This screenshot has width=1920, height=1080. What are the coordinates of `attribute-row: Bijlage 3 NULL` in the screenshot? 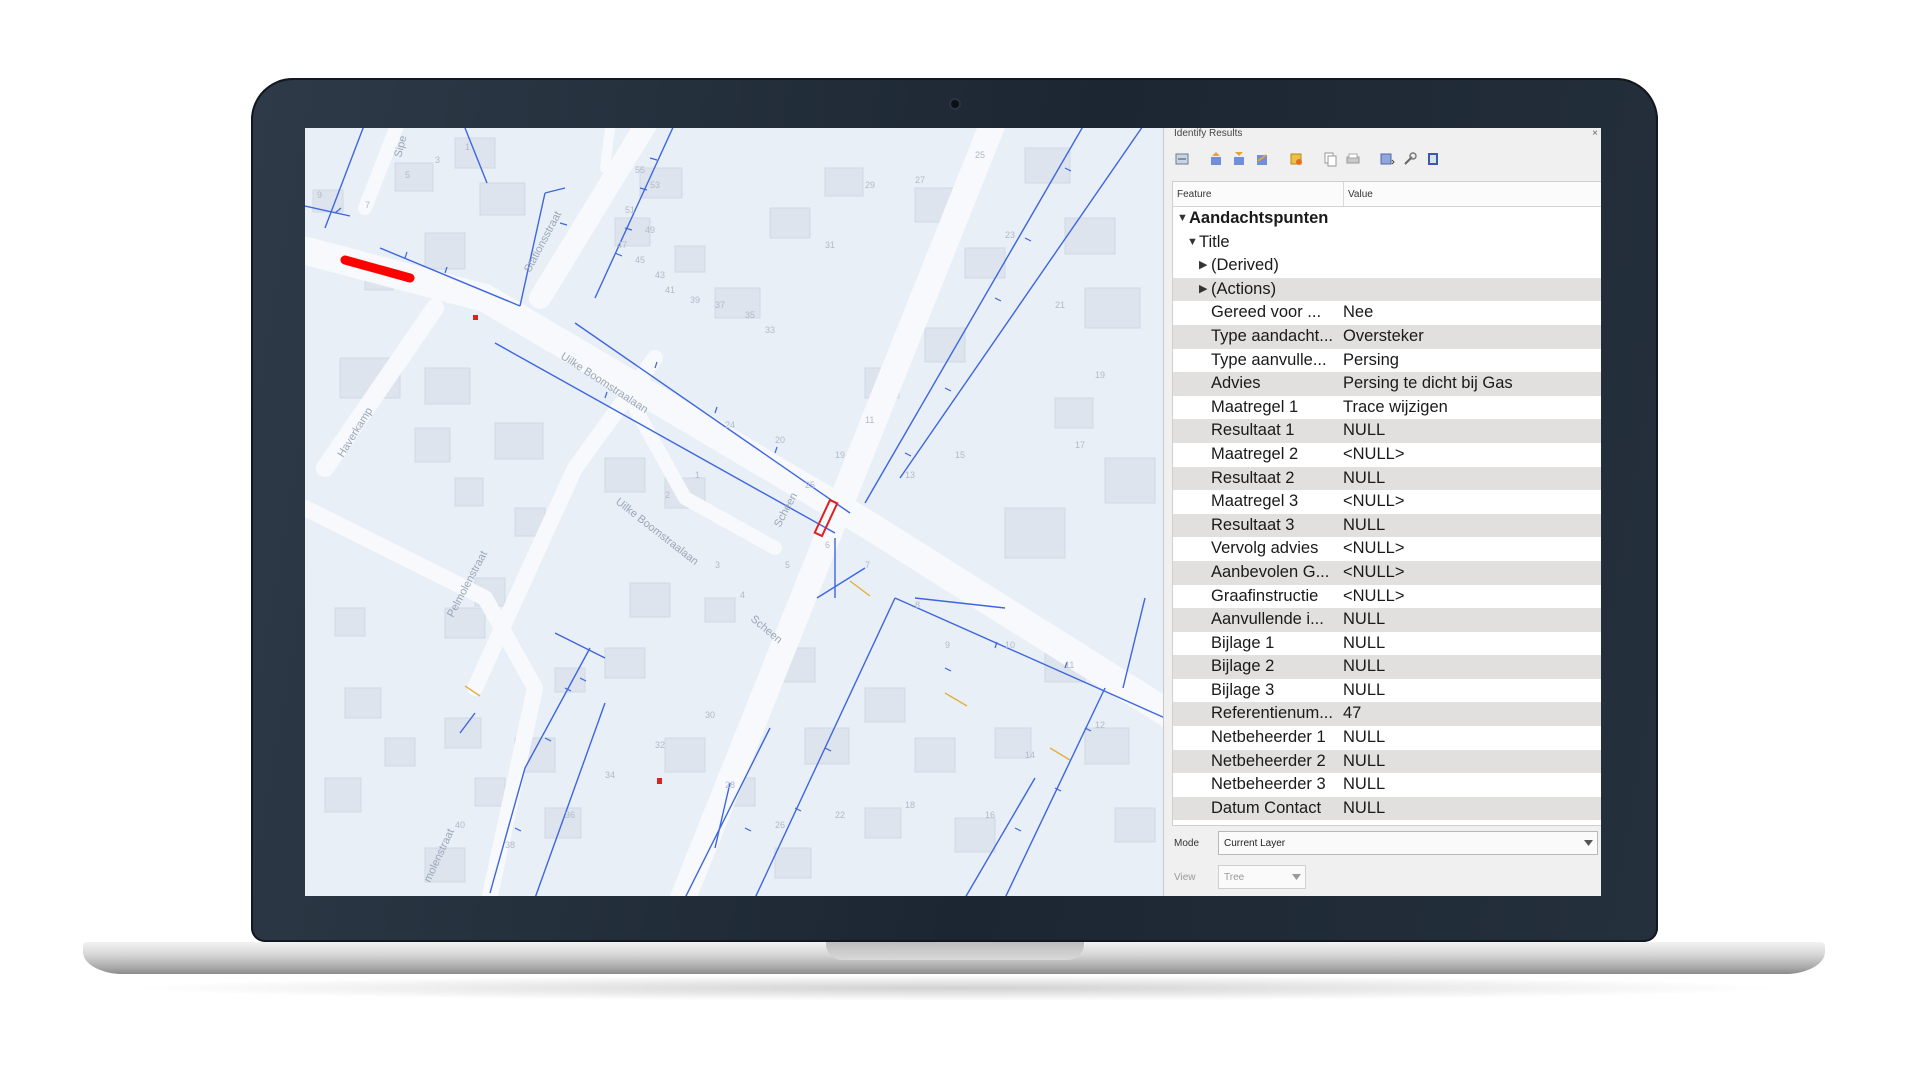 It's located at (1387, 691).